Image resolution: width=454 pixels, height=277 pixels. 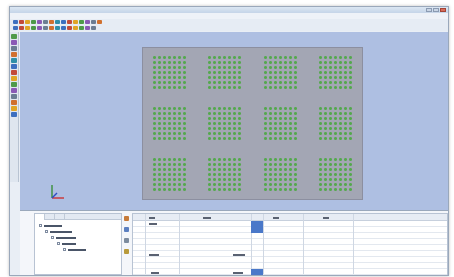 What do you see at coordinates (21, 22) in the screenshot?
I see `open-icon` at bounding box center [21, 22].